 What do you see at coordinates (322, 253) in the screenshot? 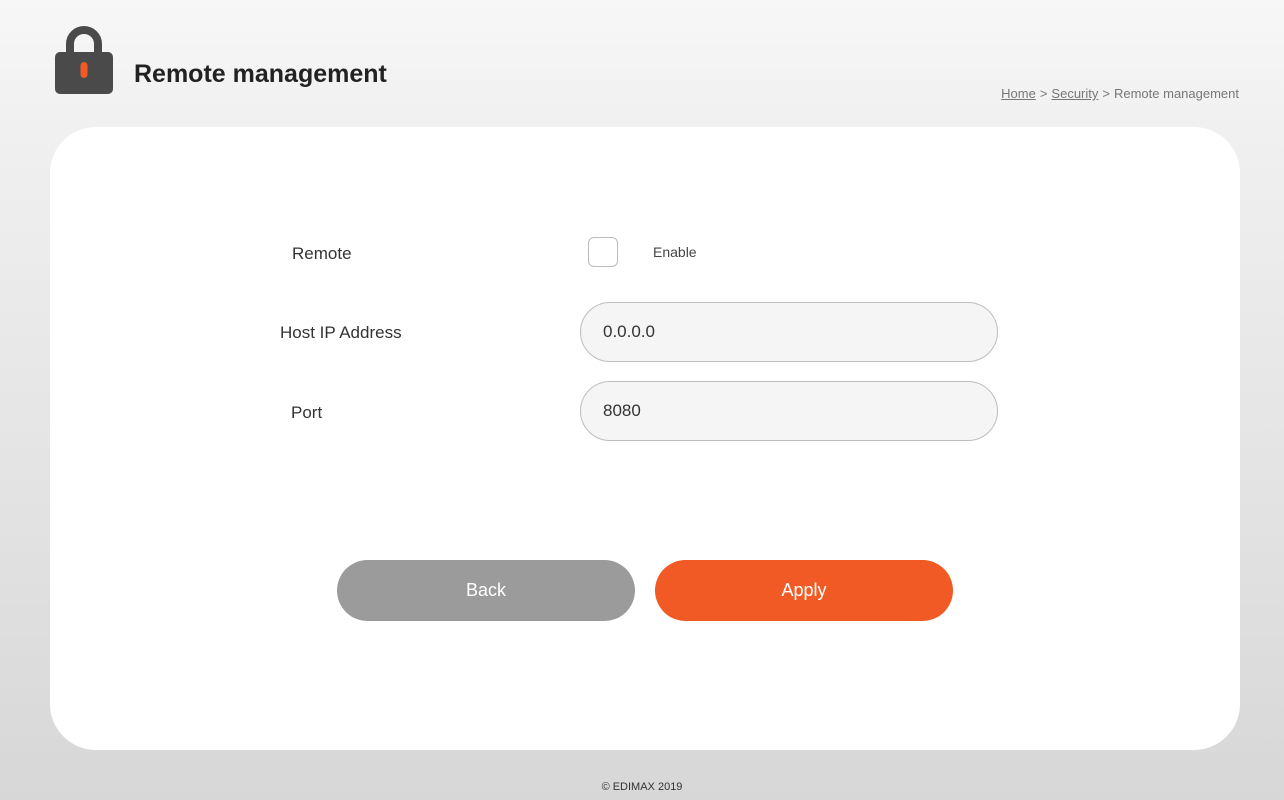
I see `remote-label: Remote` at bounding box center [322, 253].